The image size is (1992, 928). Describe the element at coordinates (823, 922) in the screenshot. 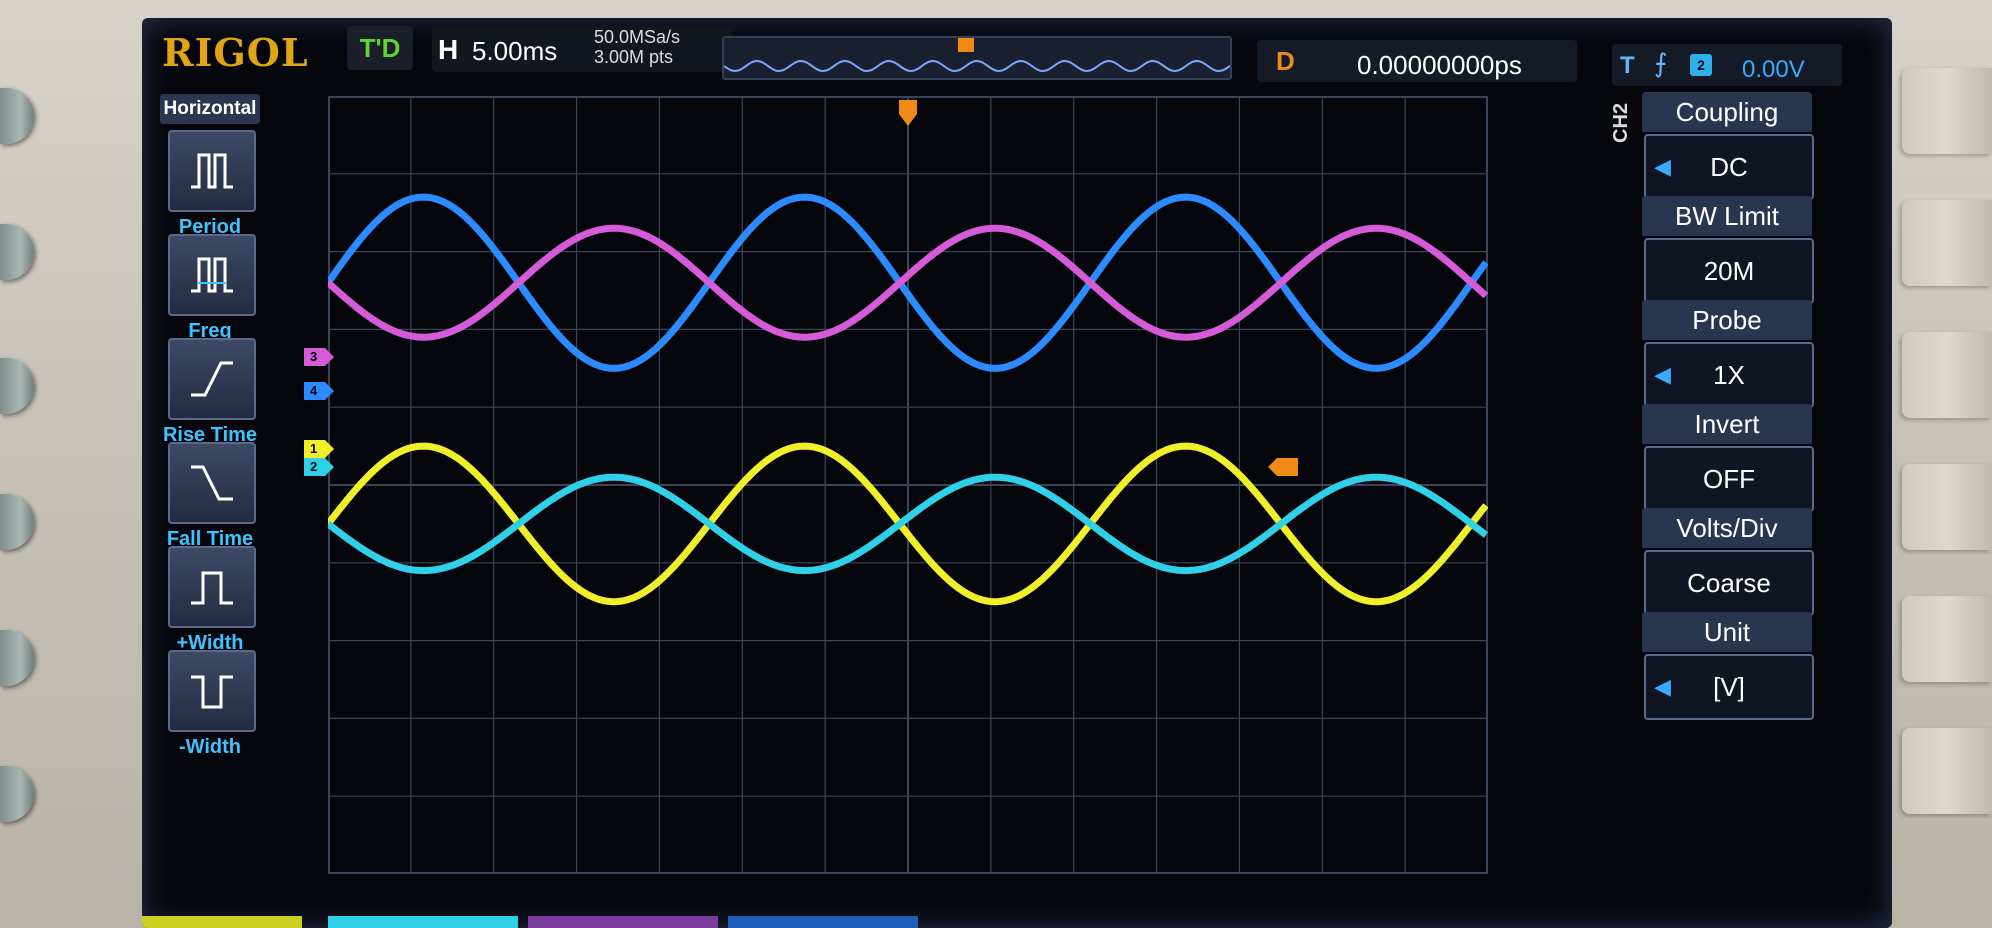

I see `ch4-tab` at that location.